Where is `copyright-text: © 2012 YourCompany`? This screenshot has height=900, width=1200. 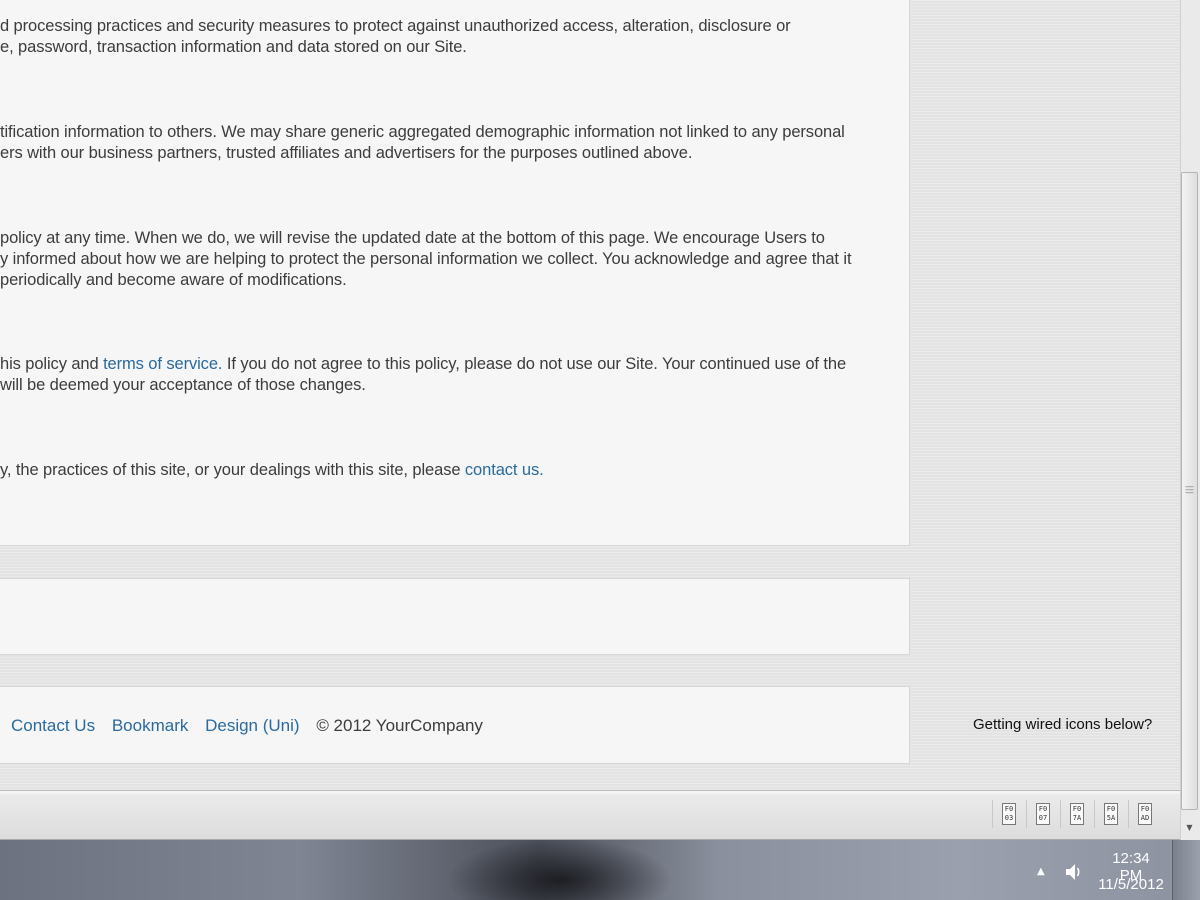
copyright-text: © 2012 YourCompany is located at coordinates (399, 725).